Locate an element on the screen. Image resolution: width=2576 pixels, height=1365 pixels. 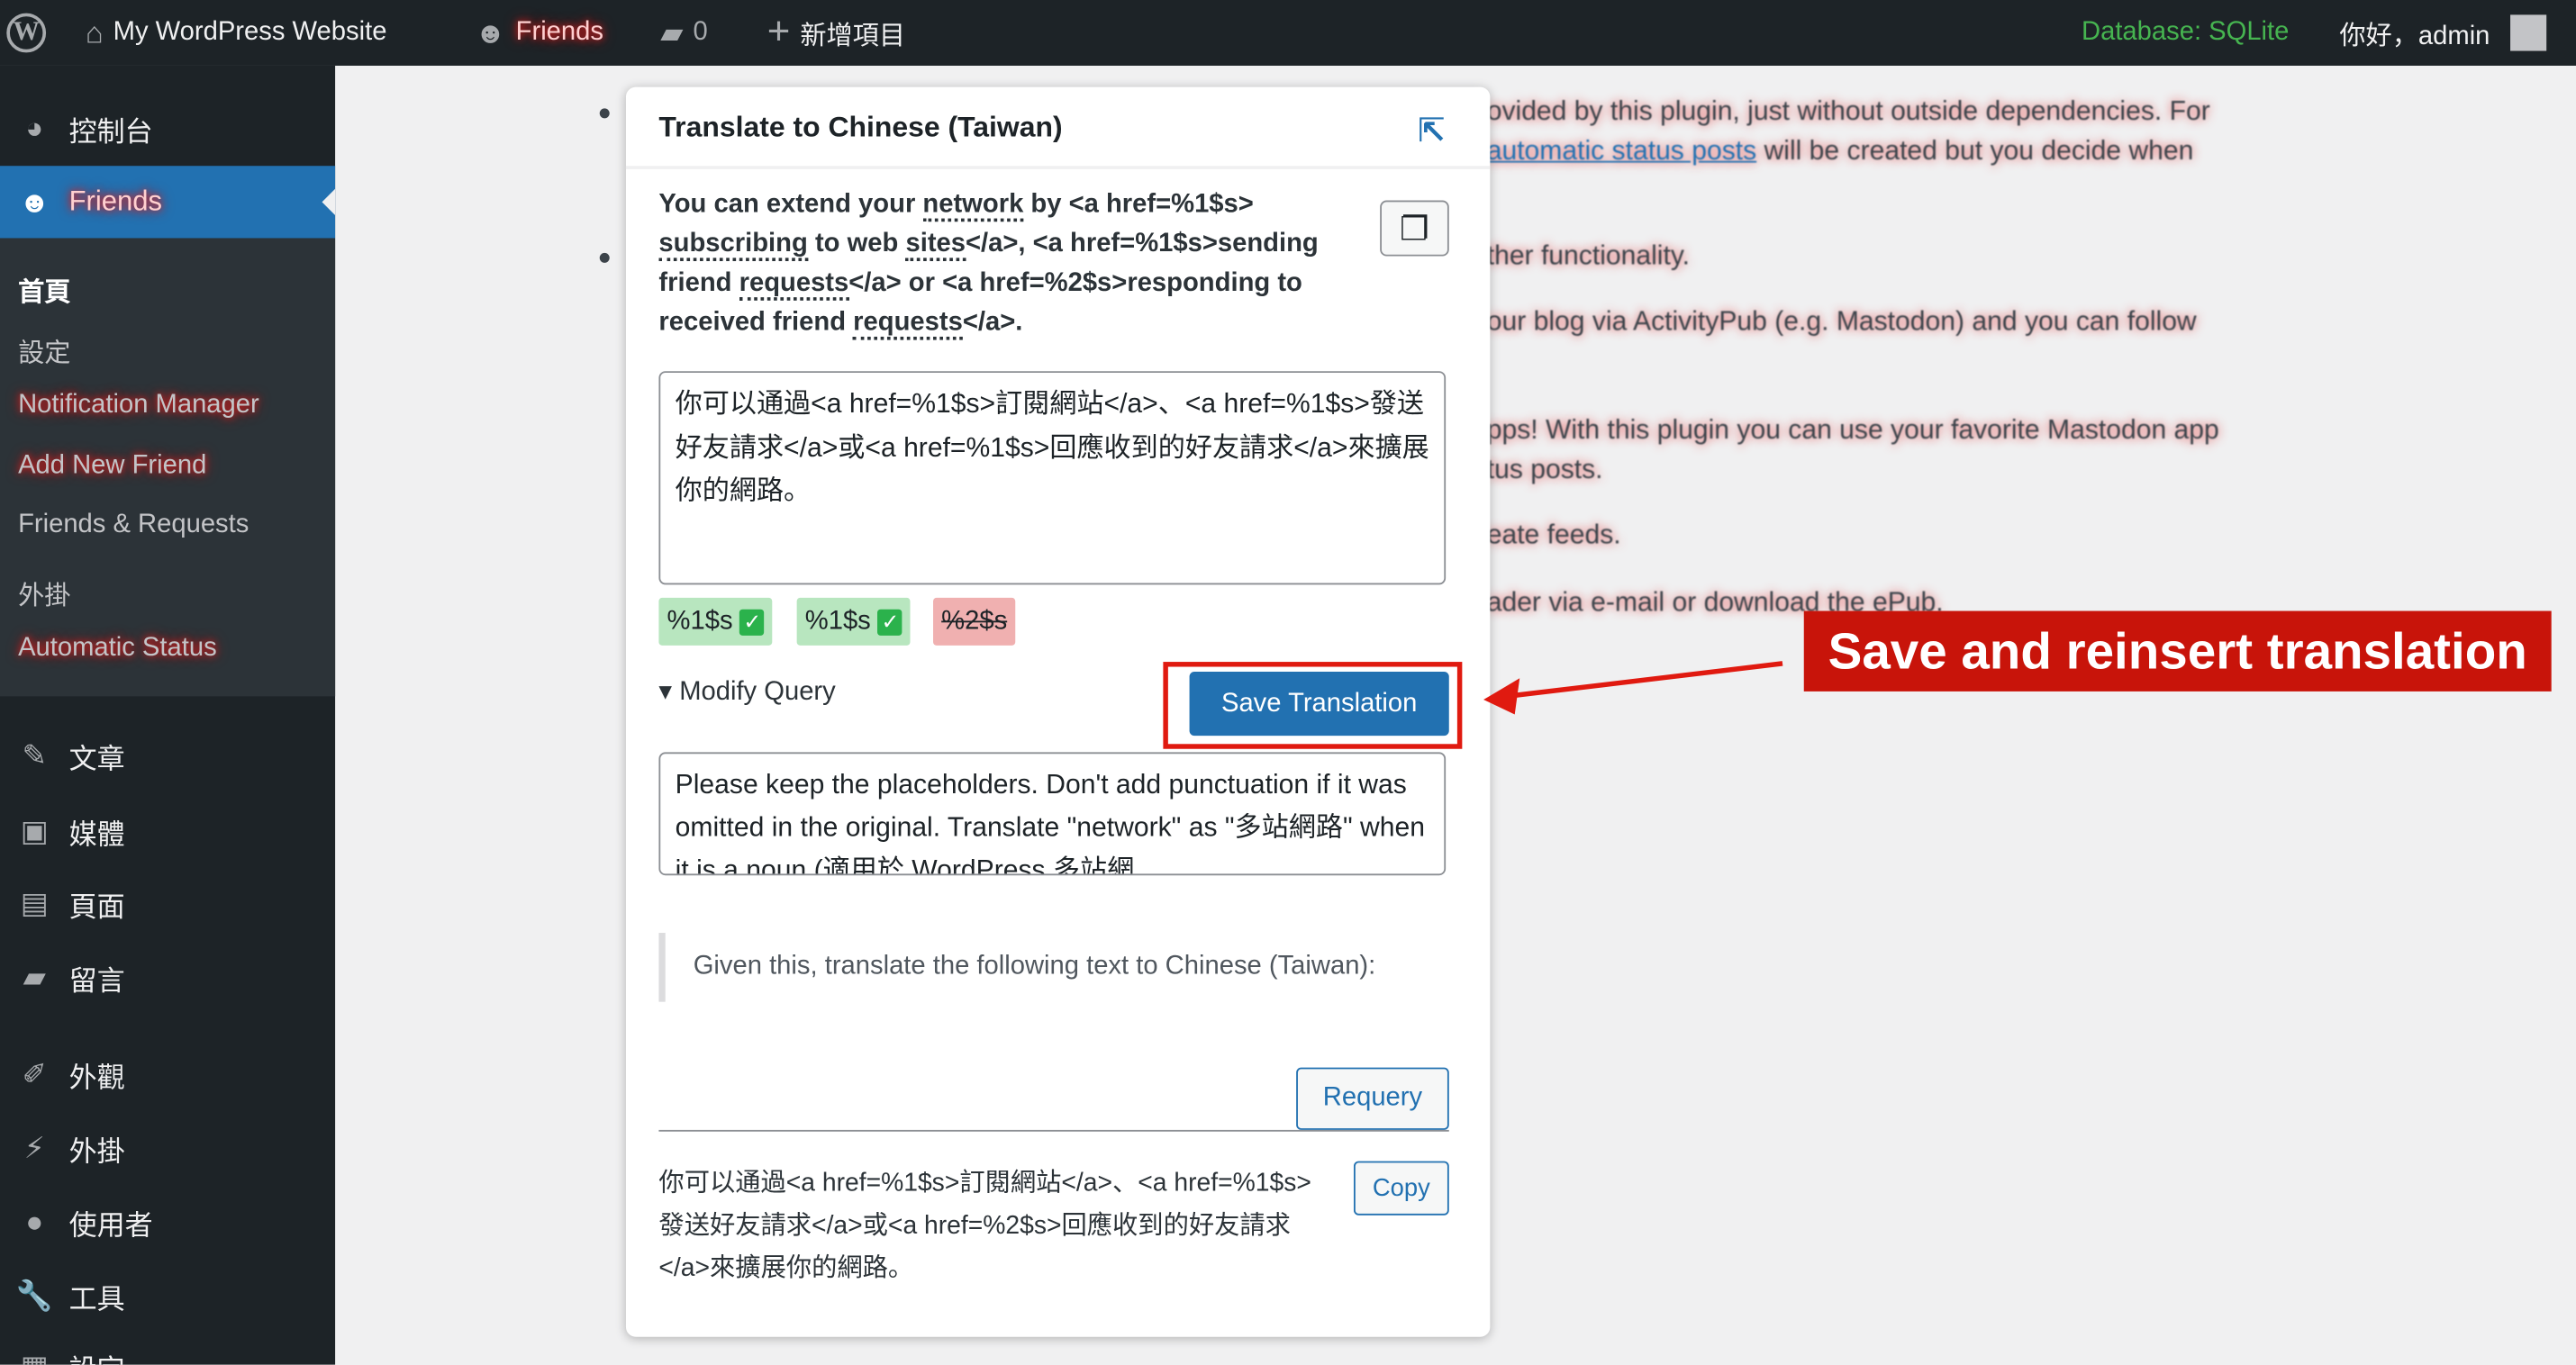
placeholder-chip-missing: %2$s is located at coordinates (974, 622).